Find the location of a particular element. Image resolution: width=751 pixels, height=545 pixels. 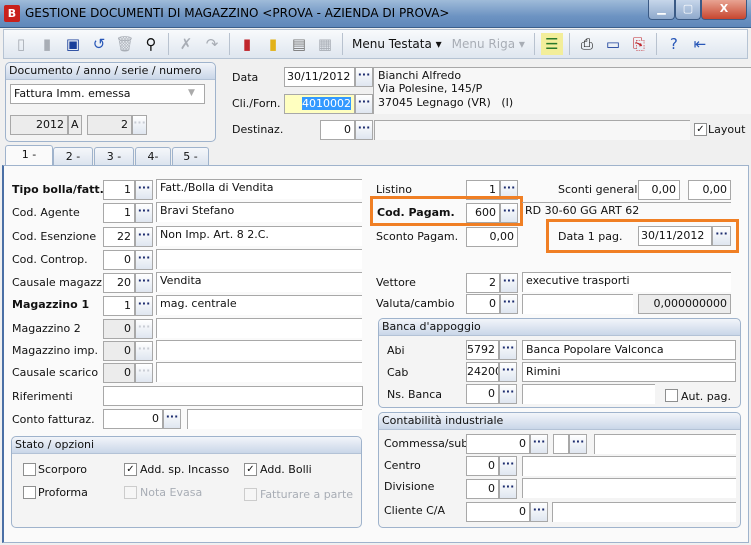

magazzino1-field: 1 is located at coordinates (119, 306).